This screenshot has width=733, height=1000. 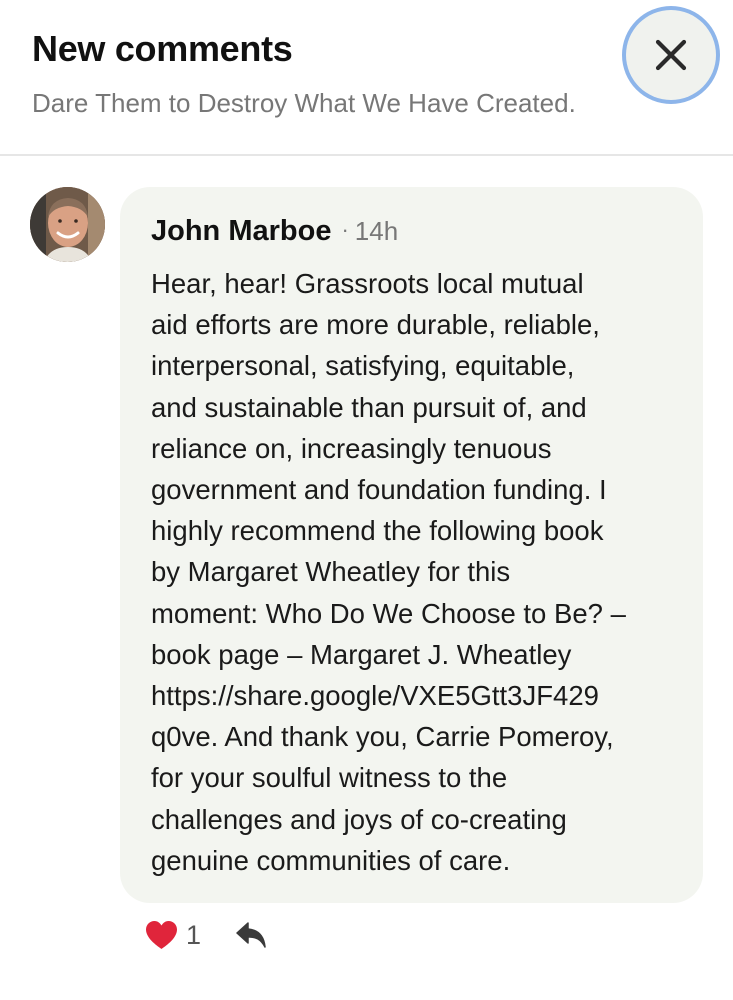 What do you see at coordinates (351, 448) in the screenshot?
I see `comment-line: reliance on, increasingly tenuous` at bounding box center [351, 448].